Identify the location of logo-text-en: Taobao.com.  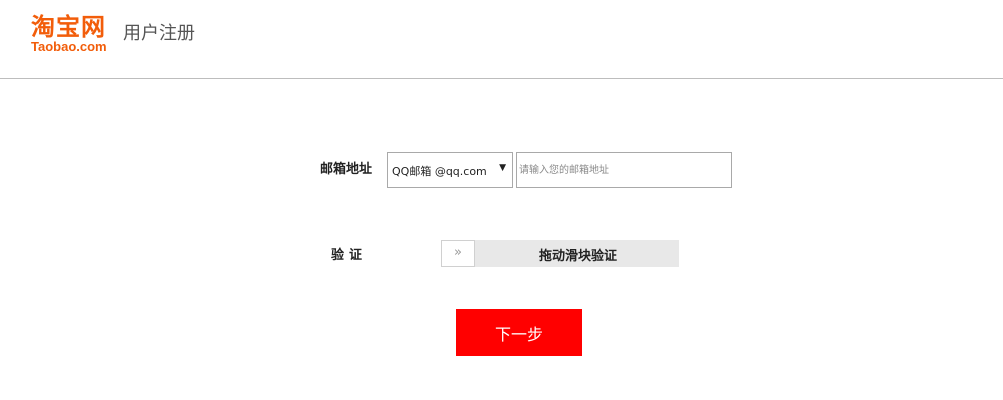
(69, 46).